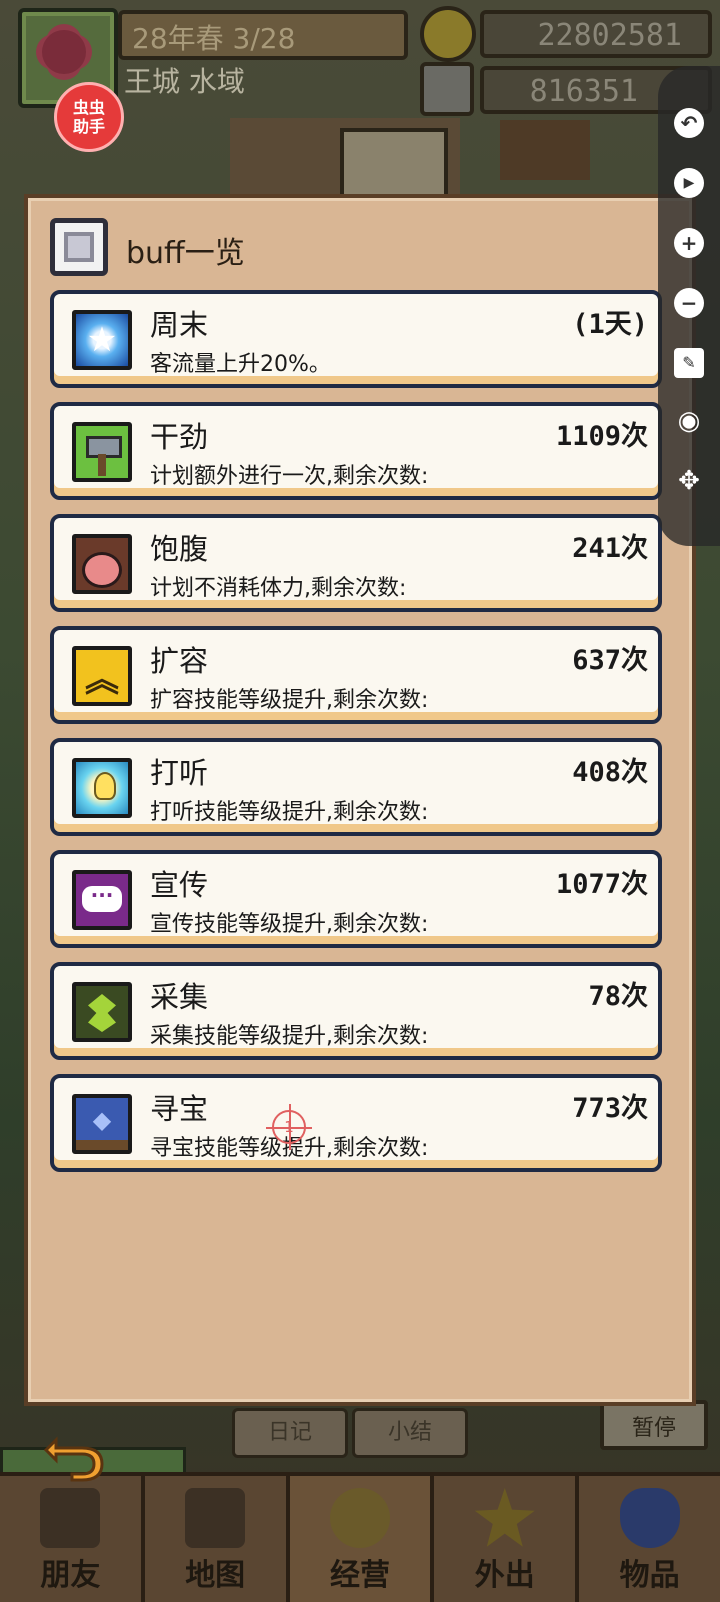 The image size is (720, 1602). What do you see at coordinates (179, 773) in the screenshot?
I see `buff-name: 打听` at bounding box center [179, 773].